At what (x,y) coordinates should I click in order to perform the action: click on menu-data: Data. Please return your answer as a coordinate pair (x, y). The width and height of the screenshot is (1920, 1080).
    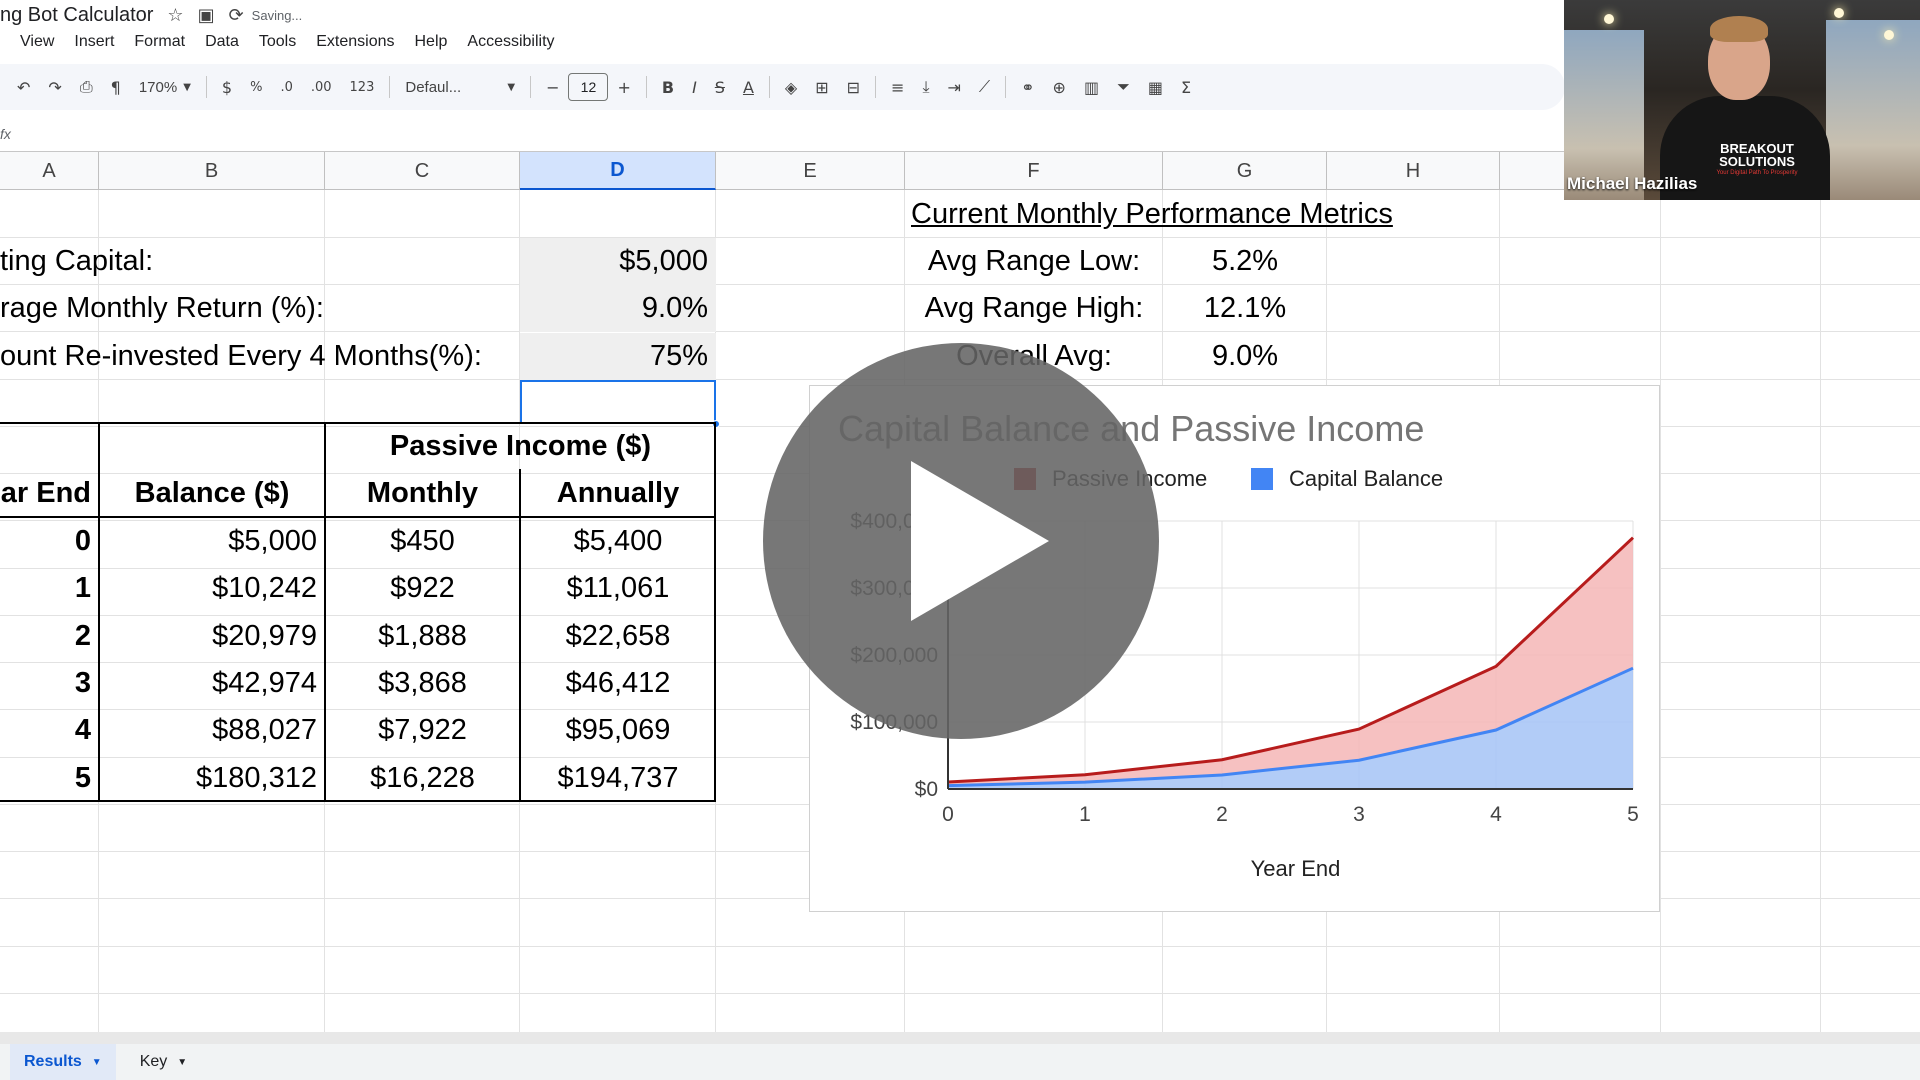
    Looking at the image, I should click on (222, 42).